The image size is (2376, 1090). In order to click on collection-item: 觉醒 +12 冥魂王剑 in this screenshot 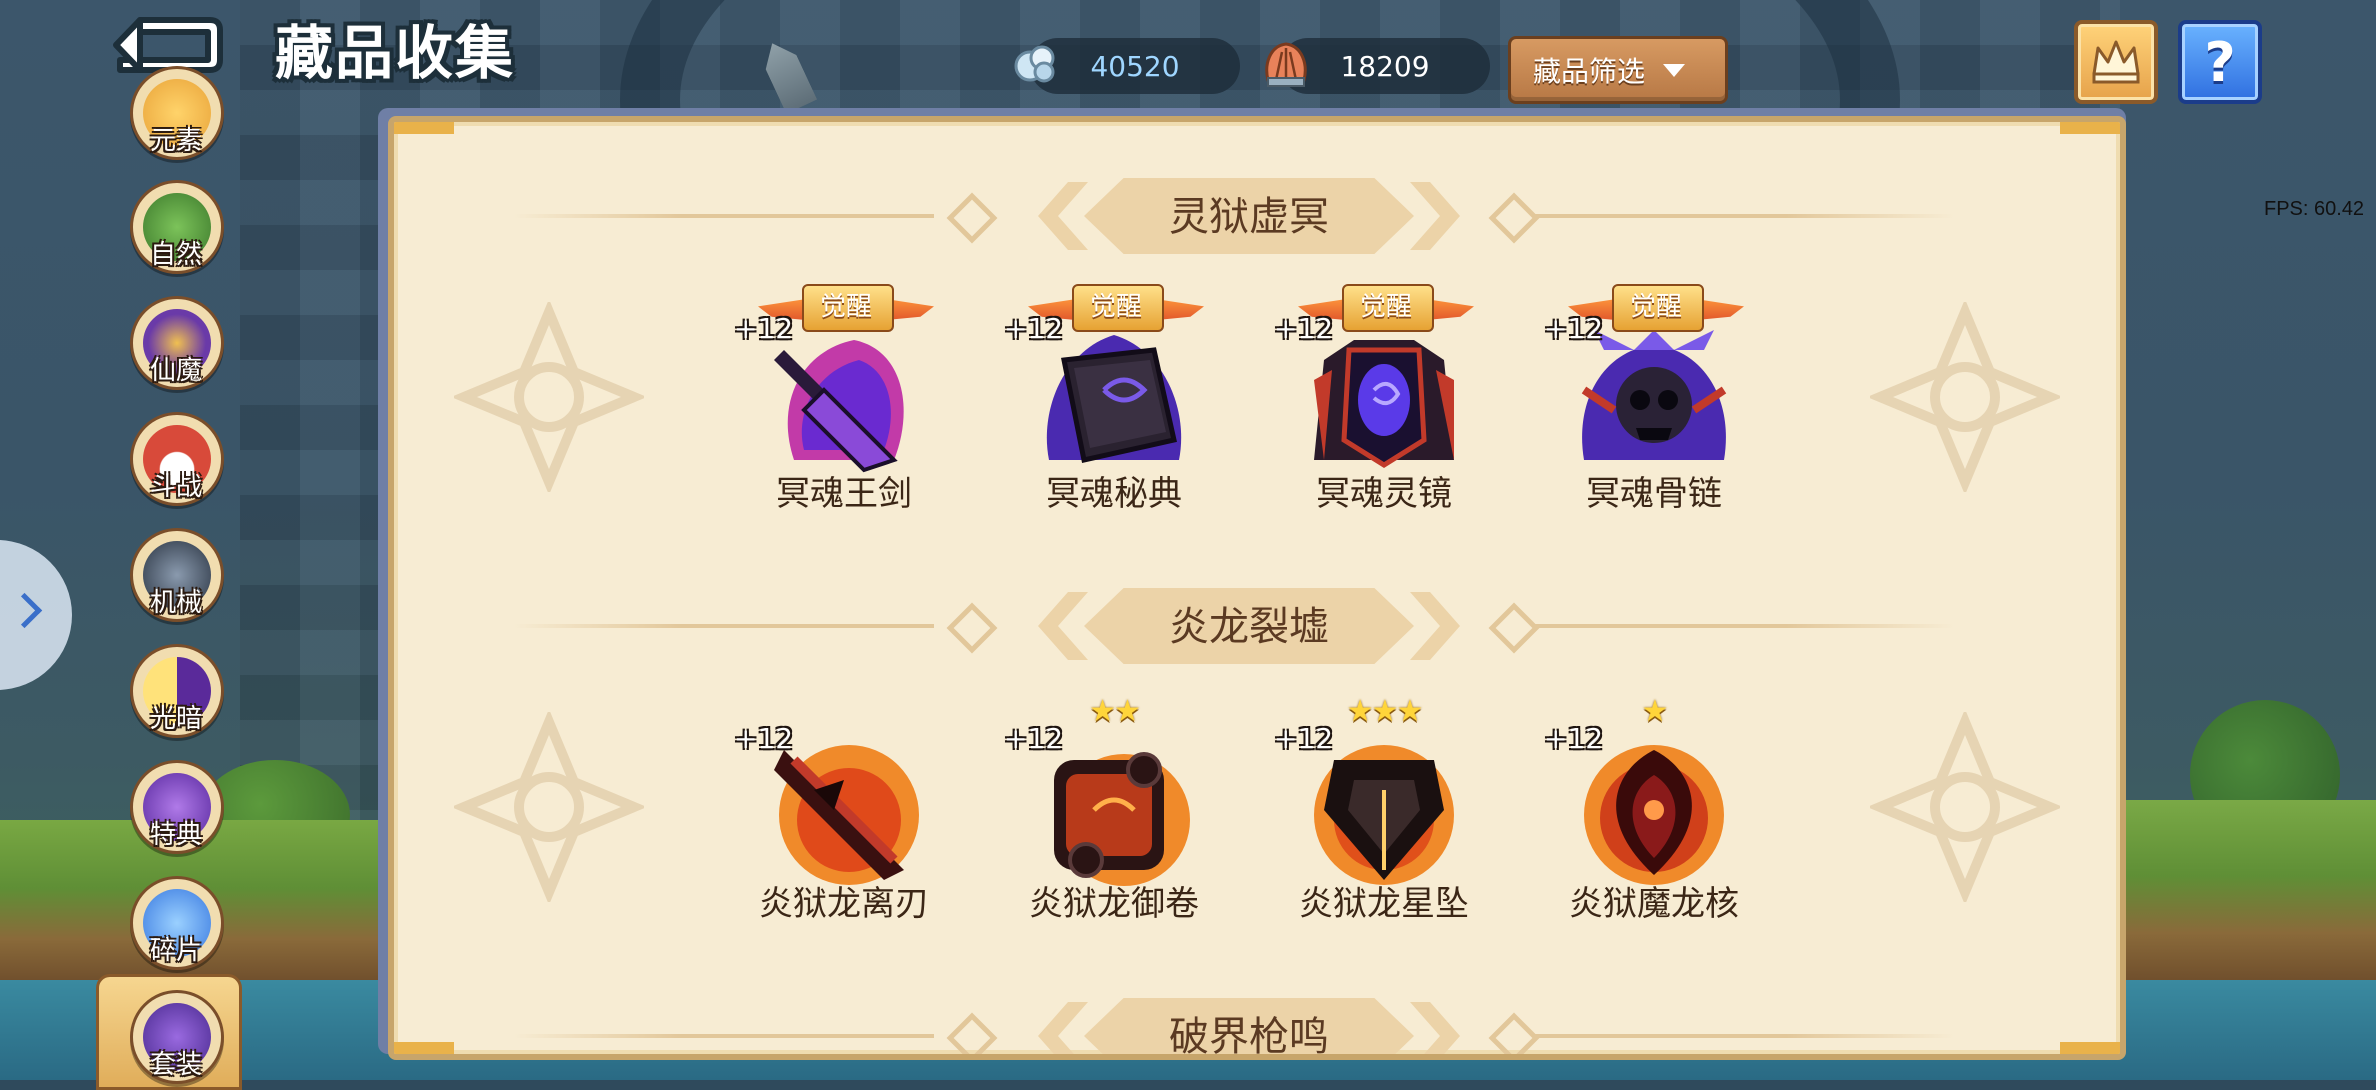, I will do `click(844, 402)`.